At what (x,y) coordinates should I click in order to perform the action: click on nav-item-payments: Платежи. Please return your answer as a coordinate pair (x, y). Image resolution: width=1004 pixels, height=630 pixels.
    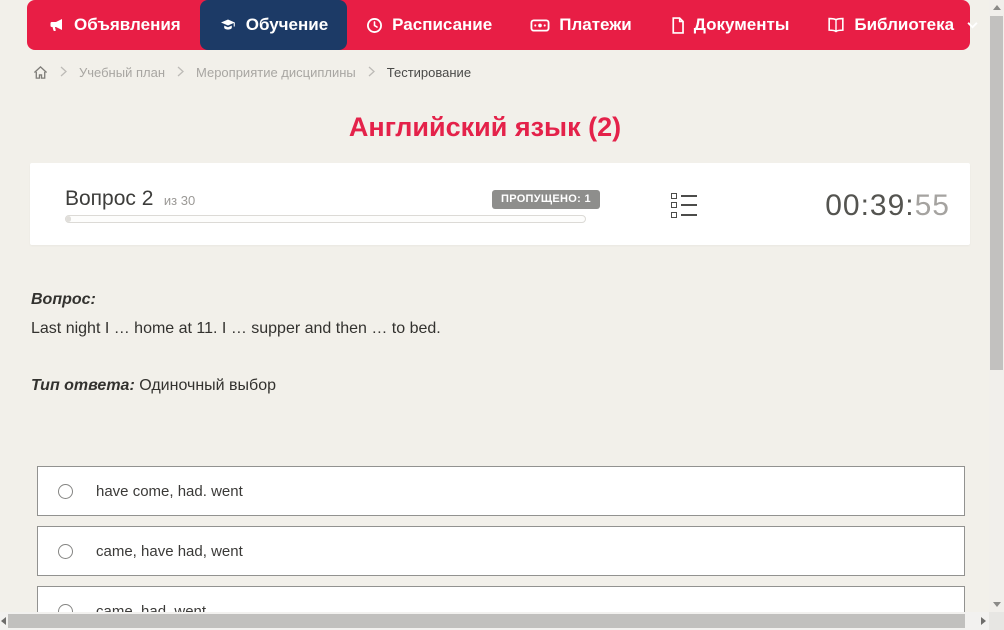
    Looking at the image, I should click on (581, 25).